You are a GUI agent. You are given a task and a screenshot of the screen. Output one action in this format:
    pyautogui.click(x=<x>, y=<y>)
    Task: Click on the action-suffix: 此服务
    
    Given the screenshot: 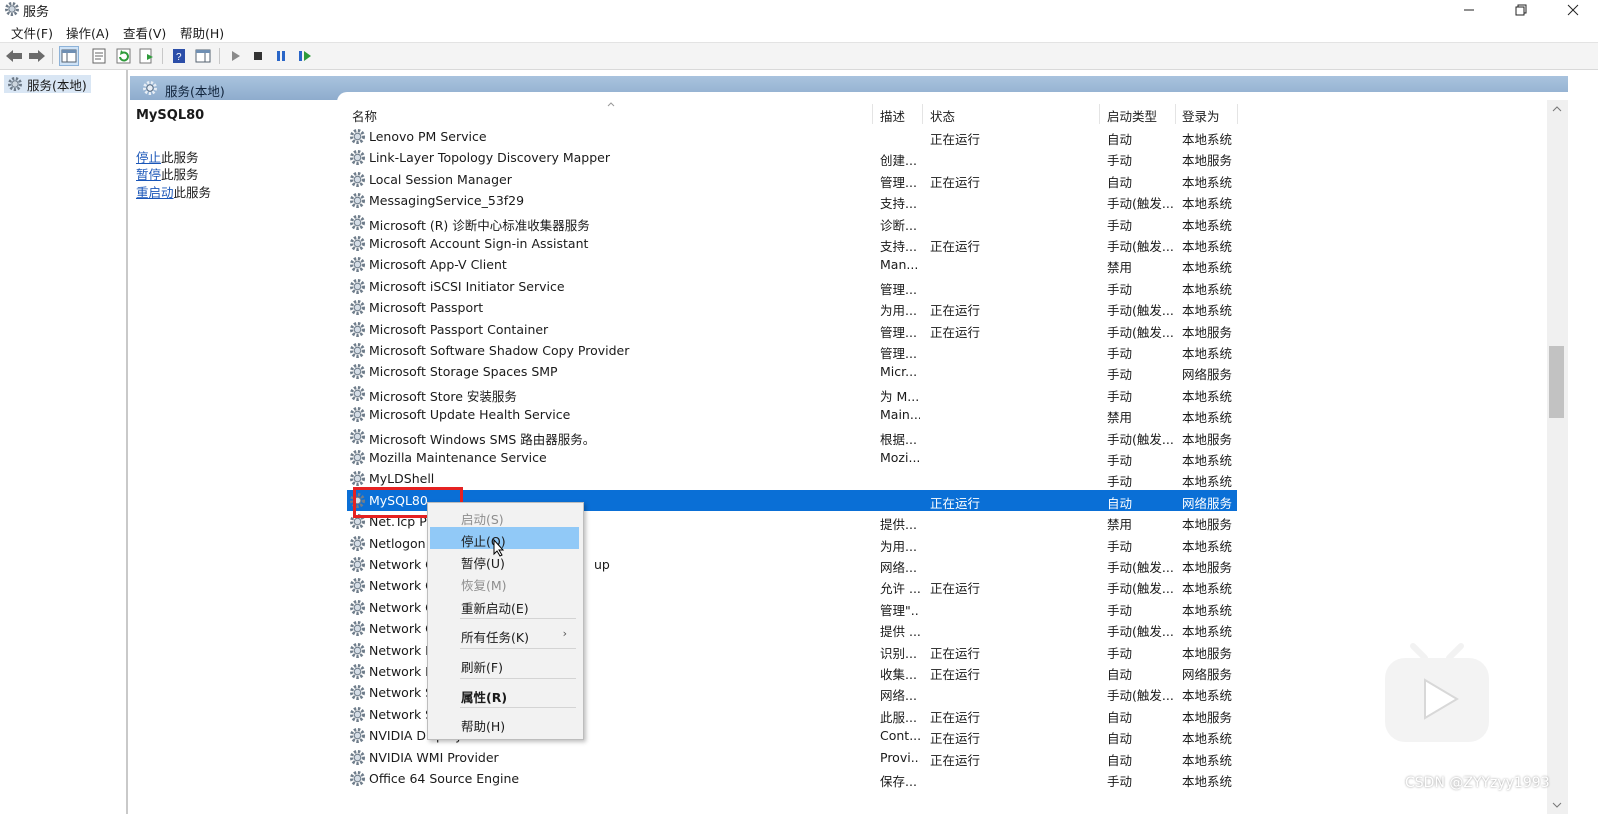 What is the action you would take?
    pyautogui.click(x=192, y=192)
    